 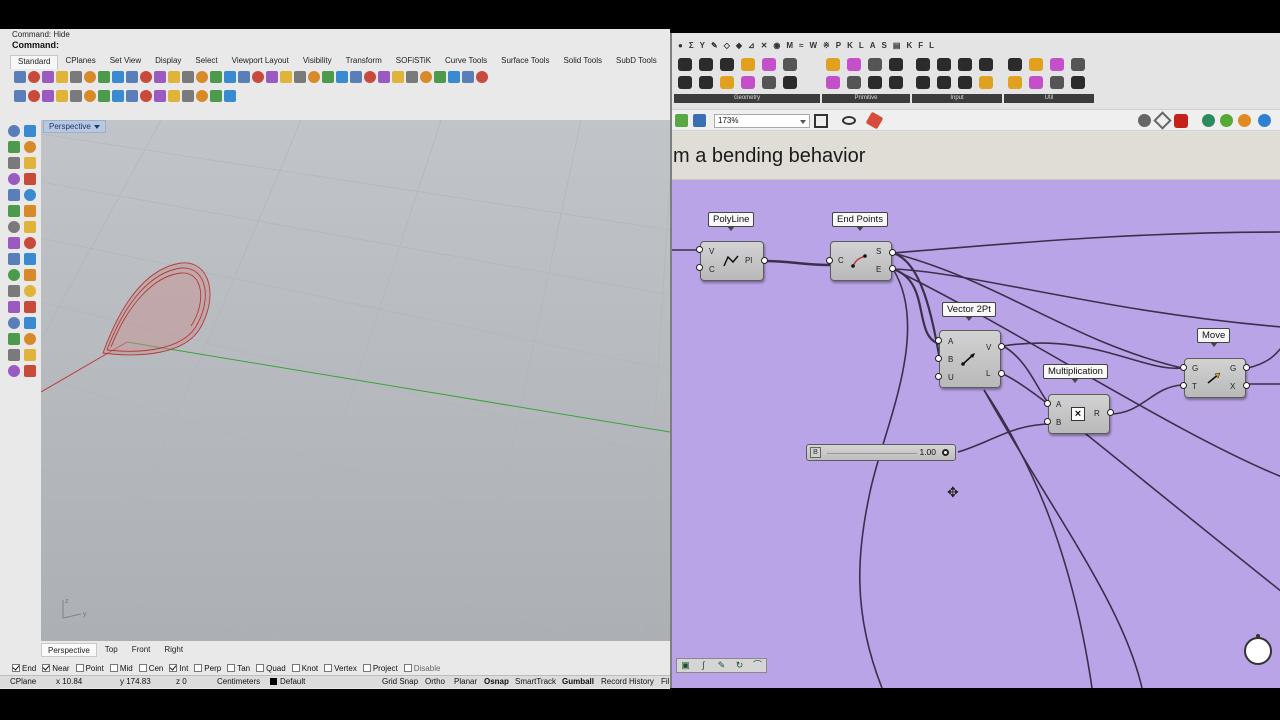 What do you see at coordinates (340, 668) in the screenshot?
I see `osnap-vertex: Vertex` at bounding box center [340, 668].